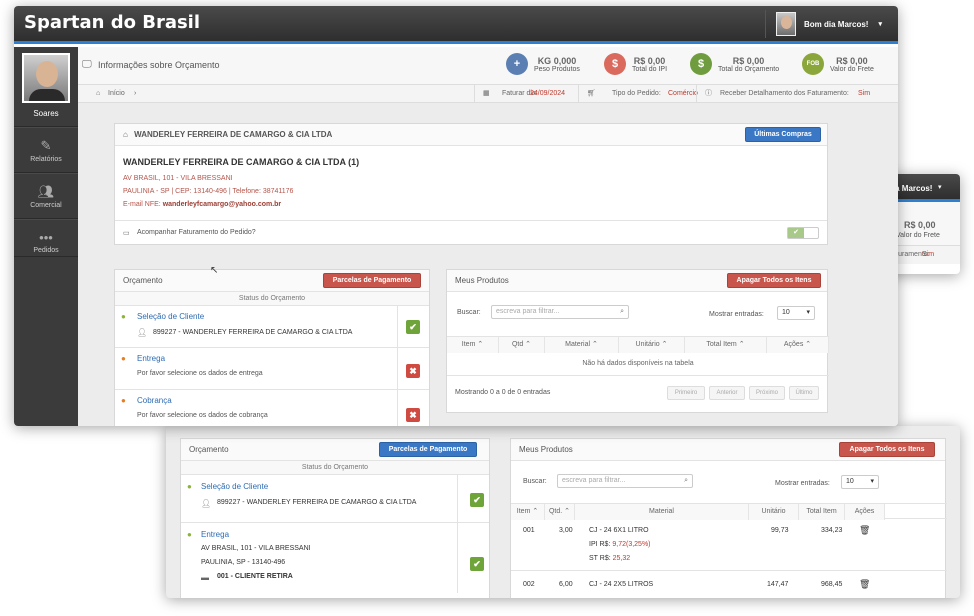 The width and height of the screenshot is (974, 616). Describe the element at coordinates (587, 94) in the screenshot. I see `cart-icon: 🛒︎` at that location.